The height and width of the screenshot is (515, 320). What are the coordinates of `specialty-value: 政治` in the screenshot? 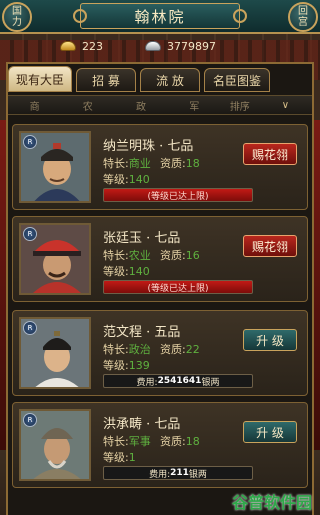 It's located at (139, 349).